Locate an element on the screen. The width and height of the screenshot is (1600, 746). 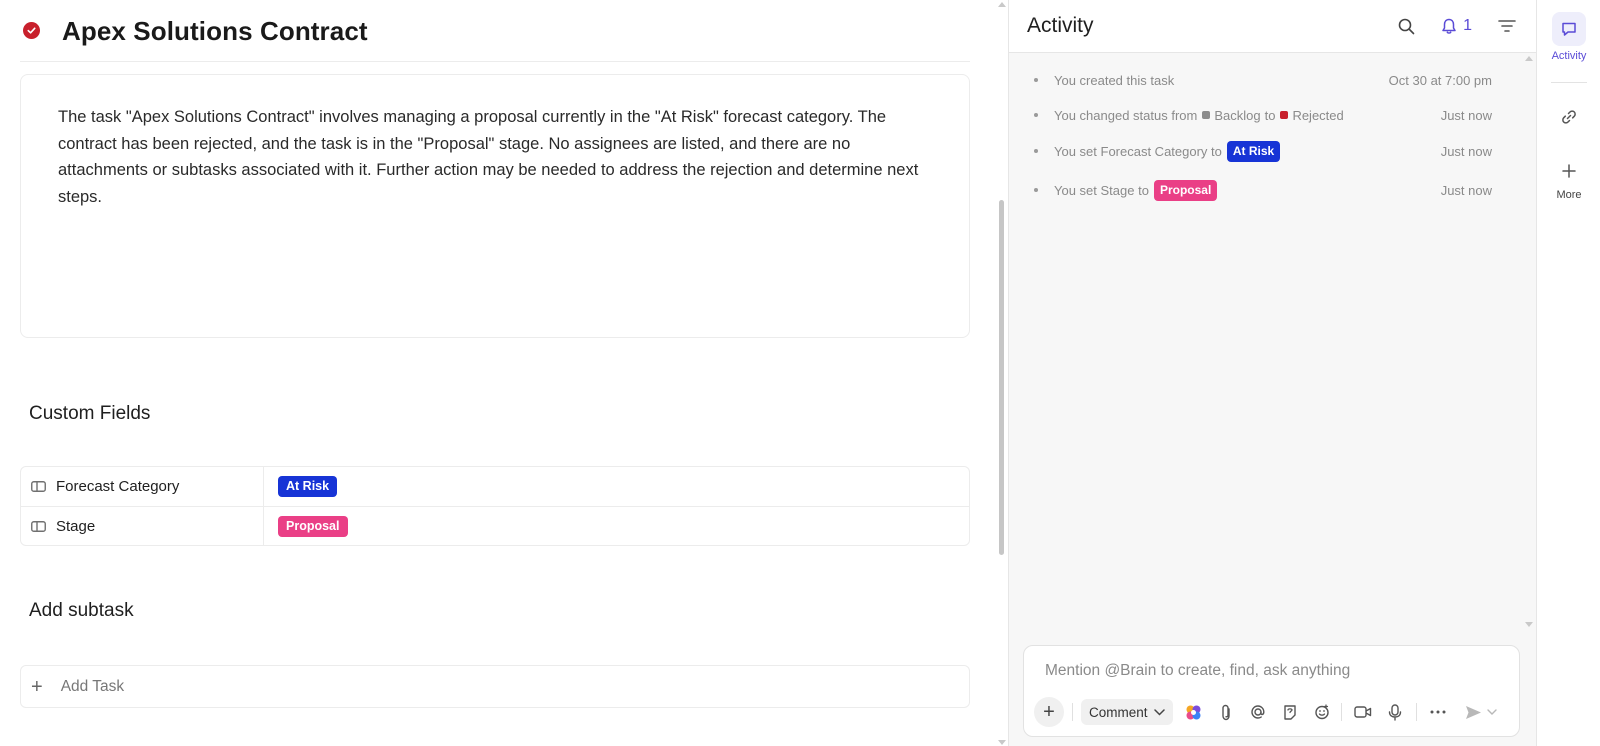
activity-text: You created this task is located at coordinates (1114, 80).